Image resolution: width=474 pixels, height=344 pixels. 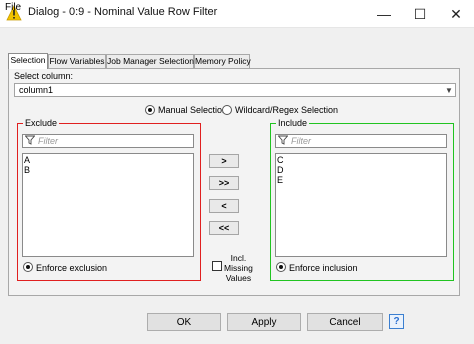 I want to click on window-title: Dialog - 0:9 - Nominal Value Row Filter, so click(x=123, y=12).